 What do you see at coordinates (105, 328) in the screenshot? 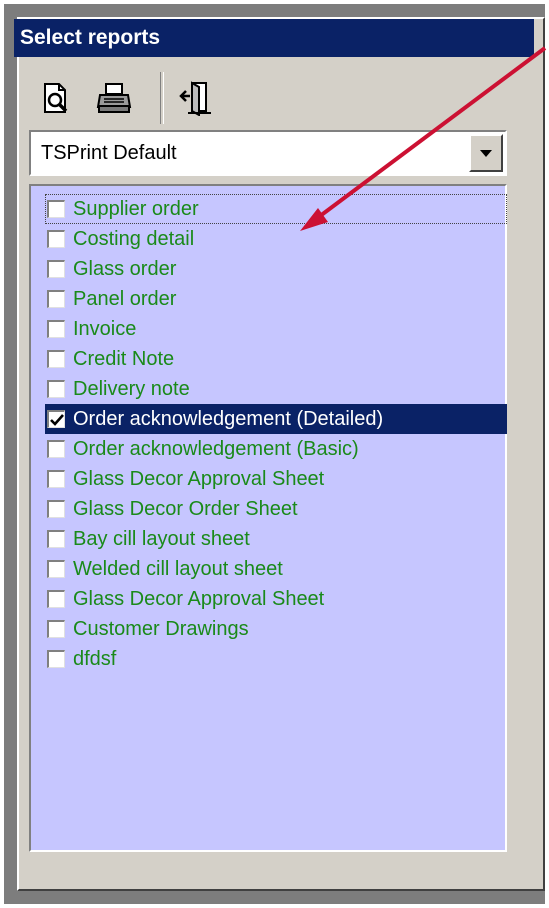
I see `report-label: Invoice` at bounding box center [105, 328].